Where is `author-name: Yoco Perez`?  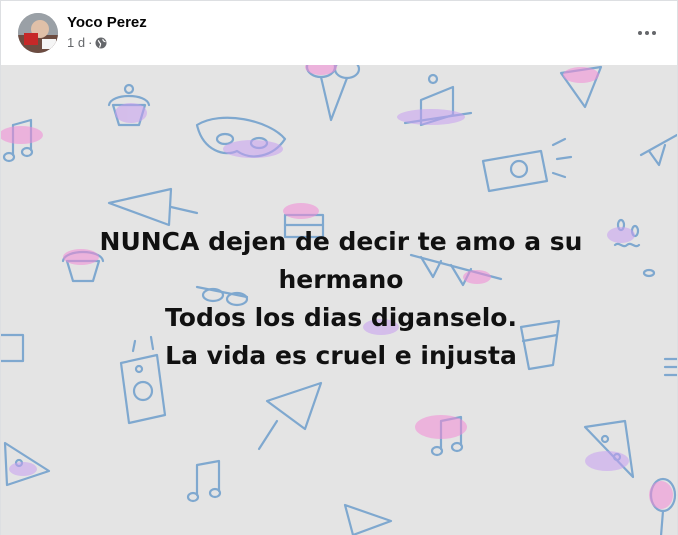
author-name: Yoco Perez is located at coordinates (107, 22).